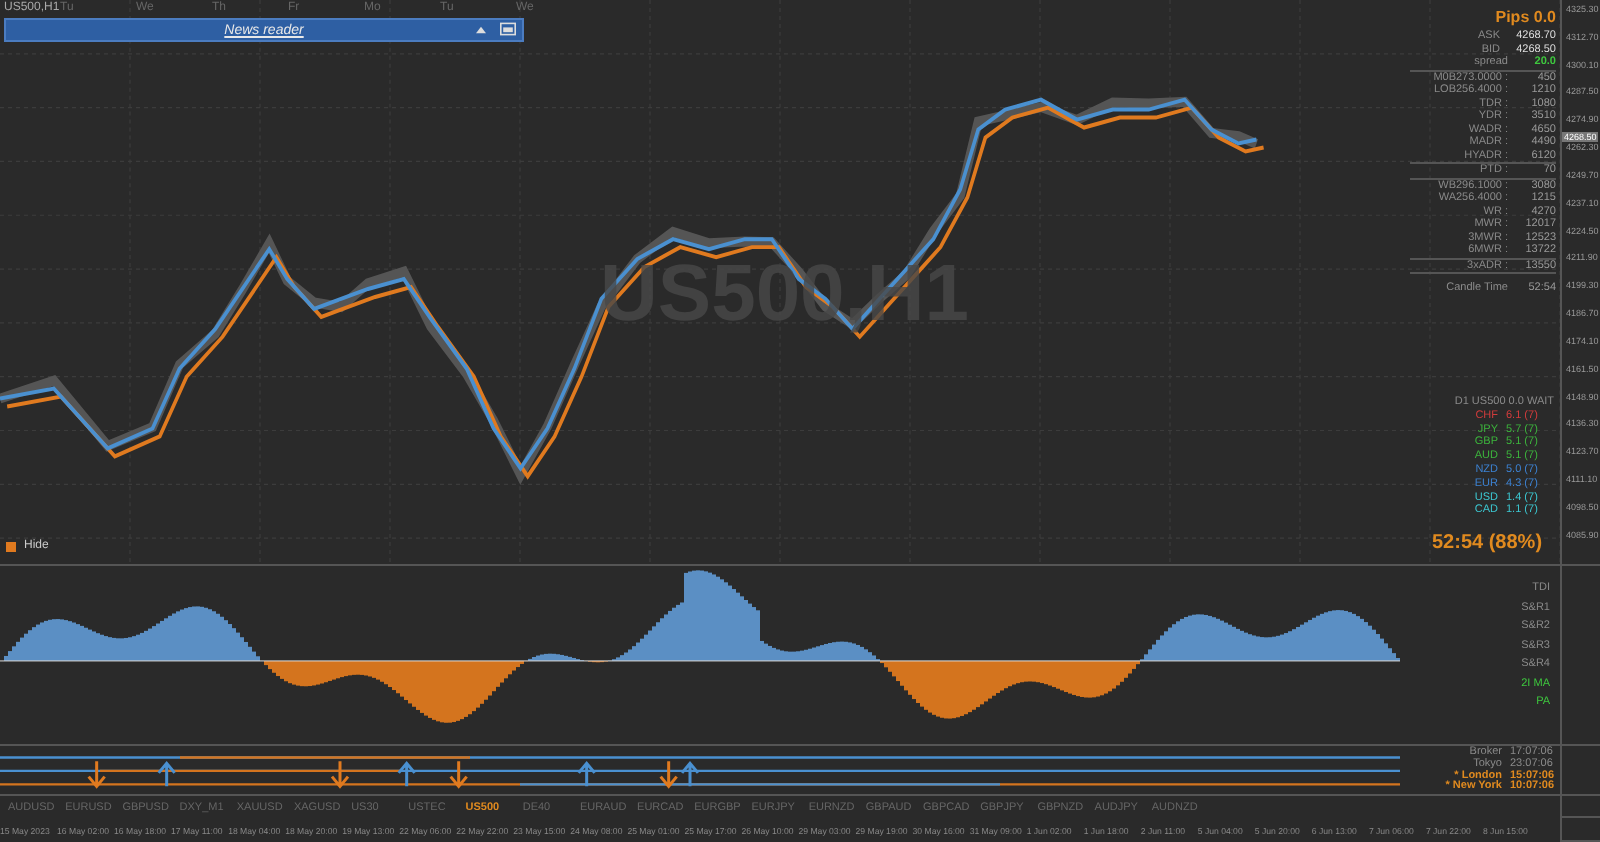 This screenshot has width=1600, height=842. I want to click on hide-toggle-icon, so click(11, 546).